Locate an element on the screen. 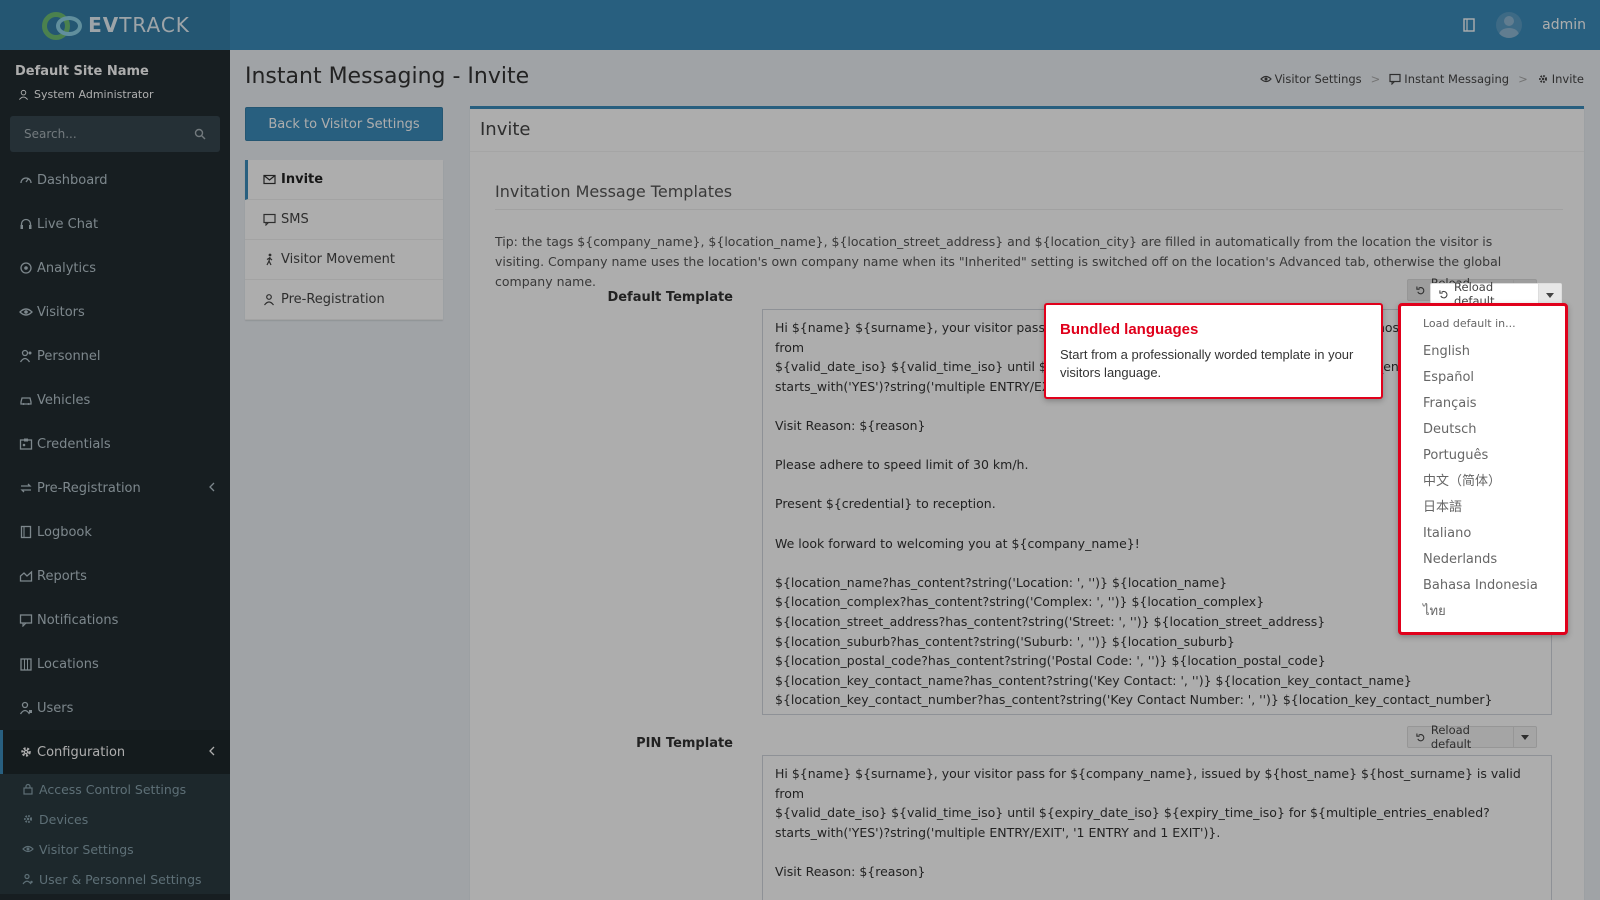 Image resolution: width=1600 pixels, height=900 pixels. language-option-francais: Français is located at coordinates (1494, 404).